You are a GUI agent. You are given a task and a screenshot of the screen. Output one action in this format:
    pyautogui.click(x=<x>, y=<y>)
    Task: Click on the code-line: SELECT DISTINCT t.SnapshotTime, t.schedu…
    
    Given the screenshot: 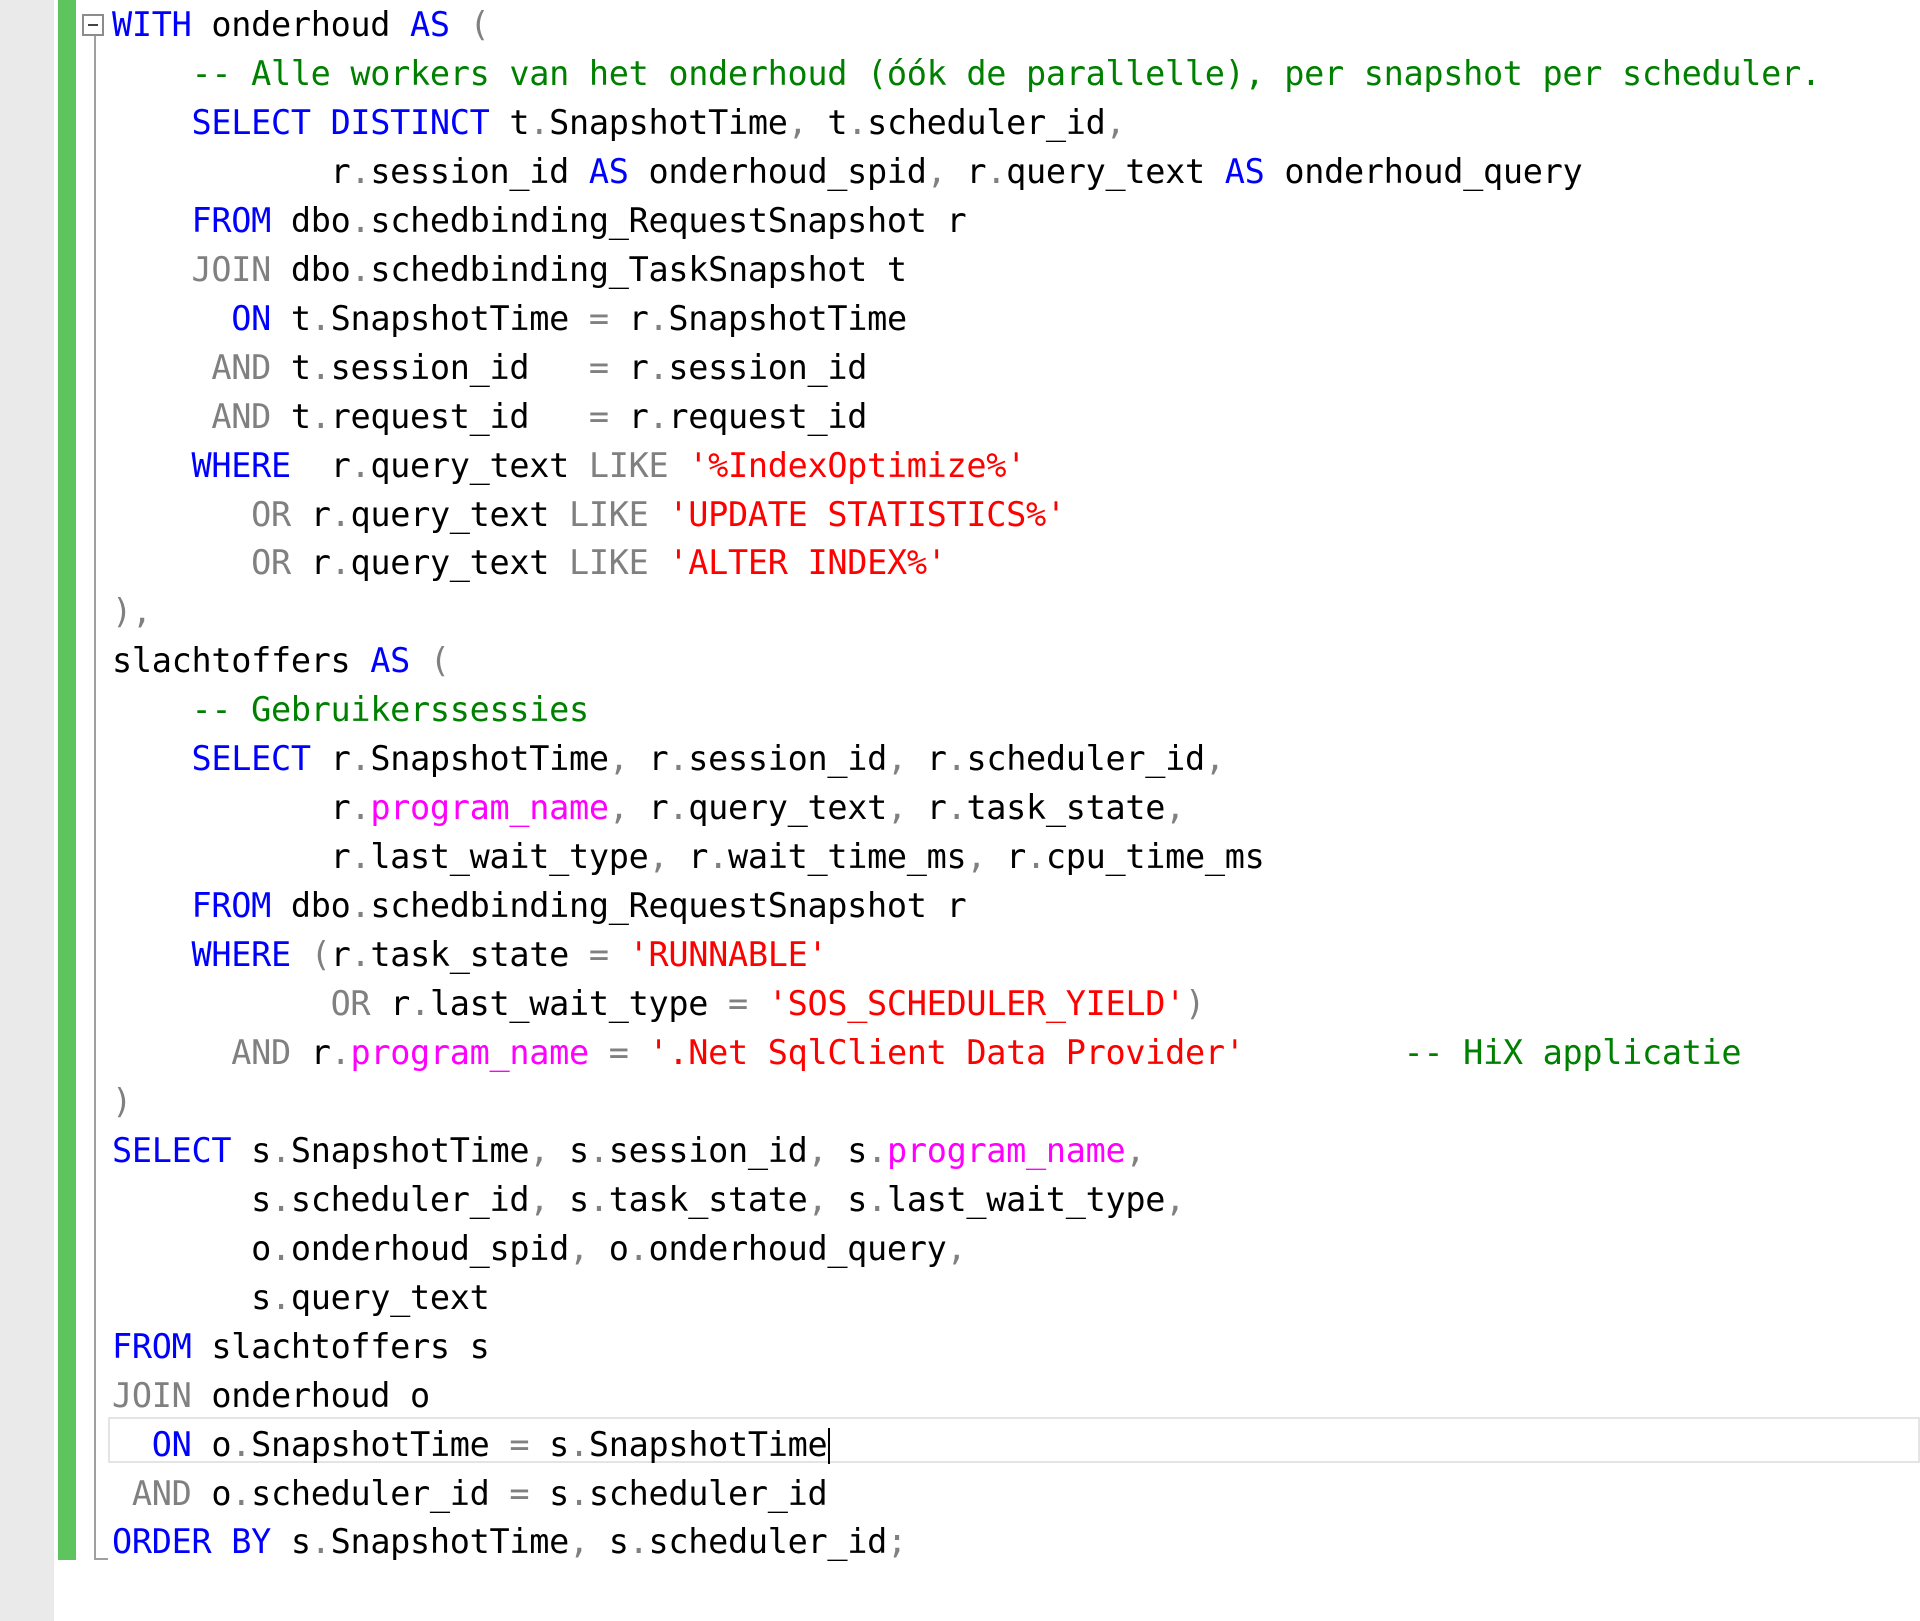 What is the action you would take?
    pyautogui.click(x=618, y=122)
    